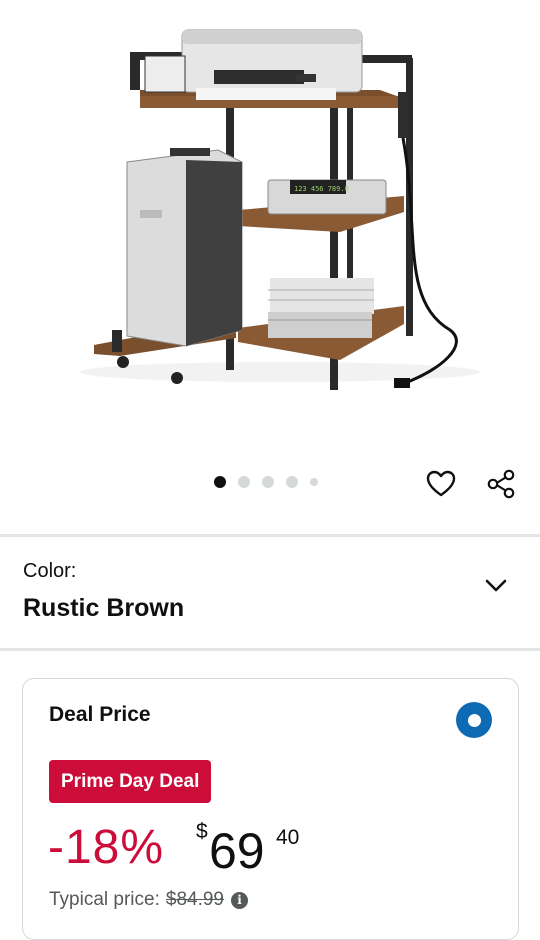 Image resolution: width=540 pixels, height=940 pixels. I want to click on svg-text: 123 456 789.0, so click(321, 189).